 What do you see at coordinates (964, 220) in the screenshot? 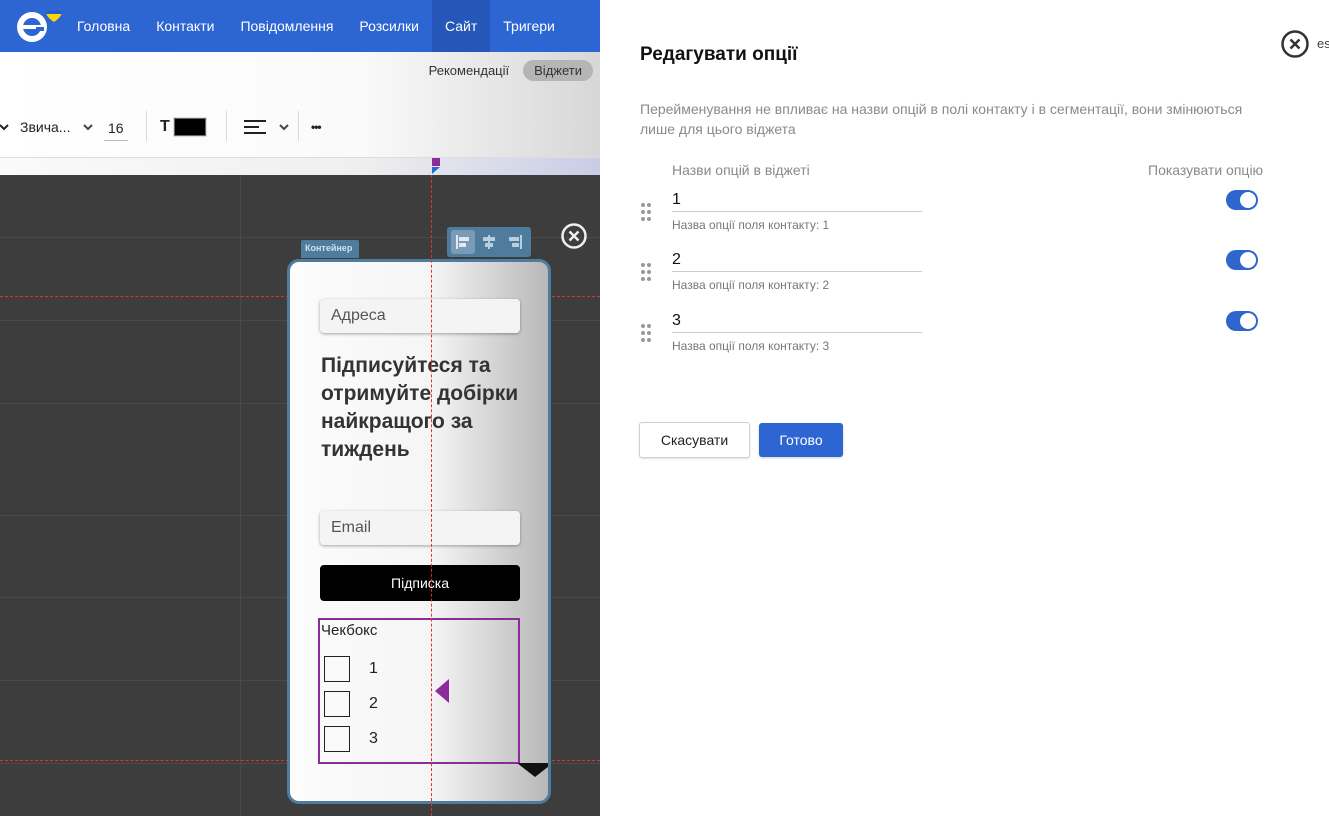
I see `option-row: 1 Назва опції поля контакту: 1` at bounding box center [964, 220].